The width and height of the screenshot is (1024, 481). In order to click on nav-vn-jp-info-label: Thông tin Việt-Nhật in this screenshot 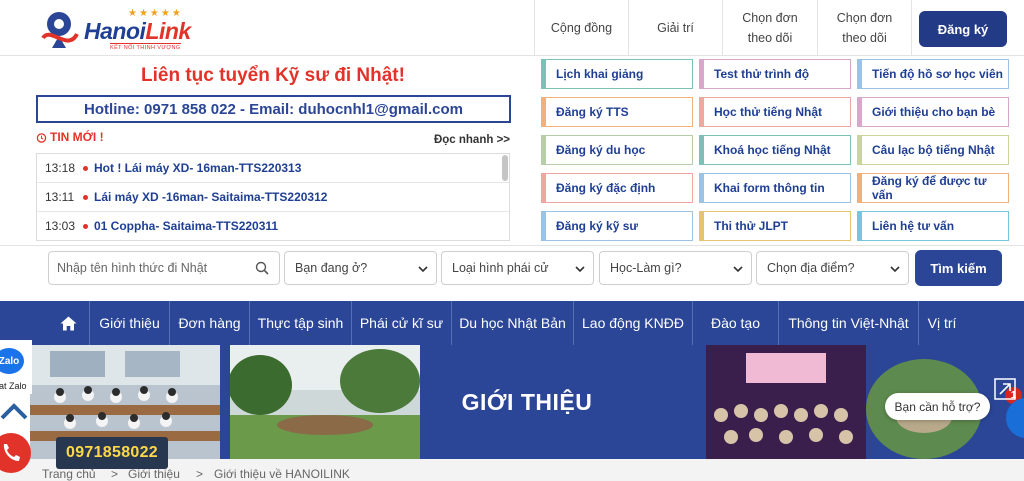, I will do `click(848, 323)`.